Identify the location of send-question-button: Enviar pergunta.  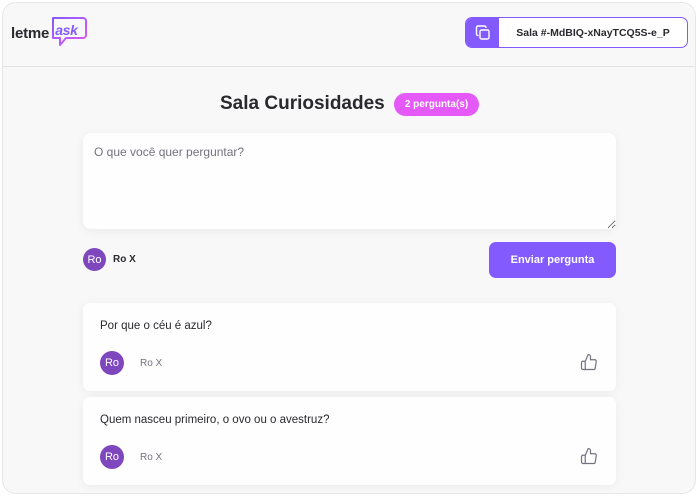
(552, 260).